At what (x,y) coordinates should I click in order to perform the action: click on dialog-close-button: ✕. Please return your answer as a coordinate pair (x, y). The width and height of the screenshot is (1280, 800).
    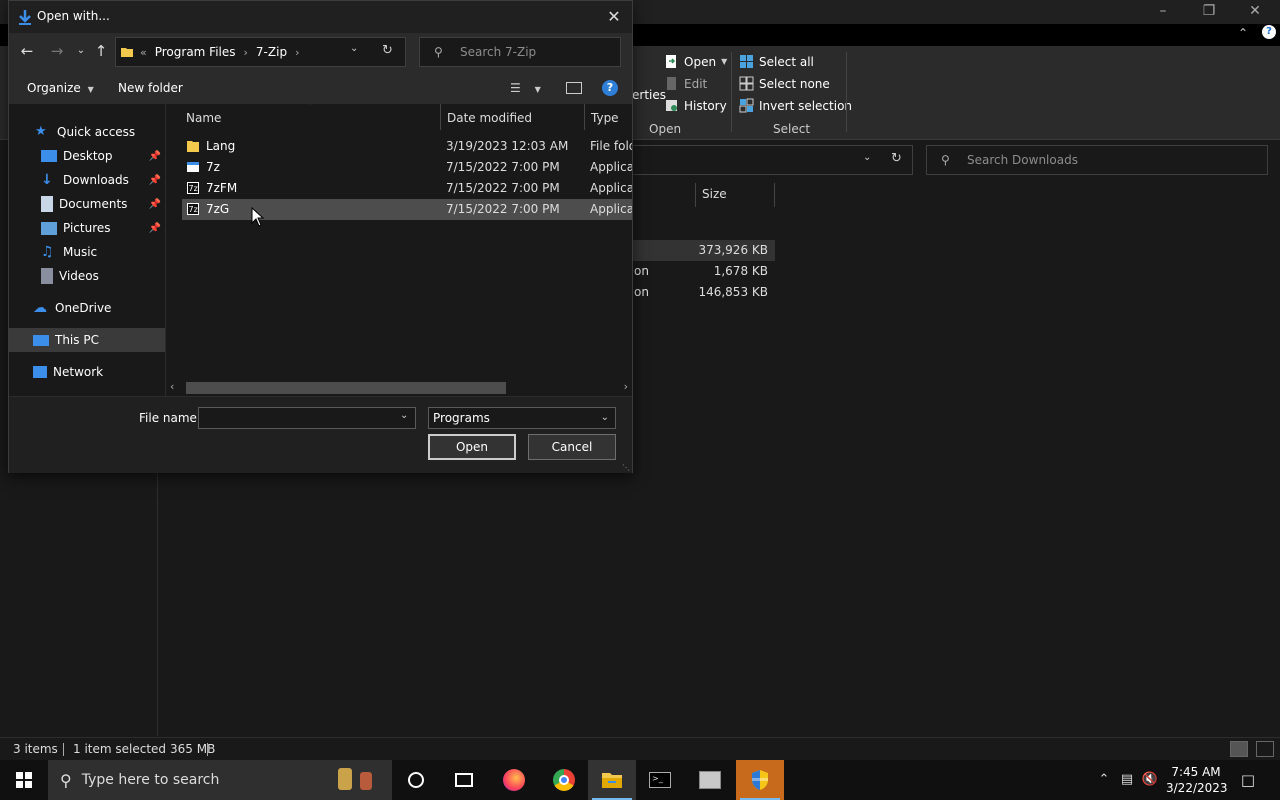
    Looking at the image, I should click on (614, 17).